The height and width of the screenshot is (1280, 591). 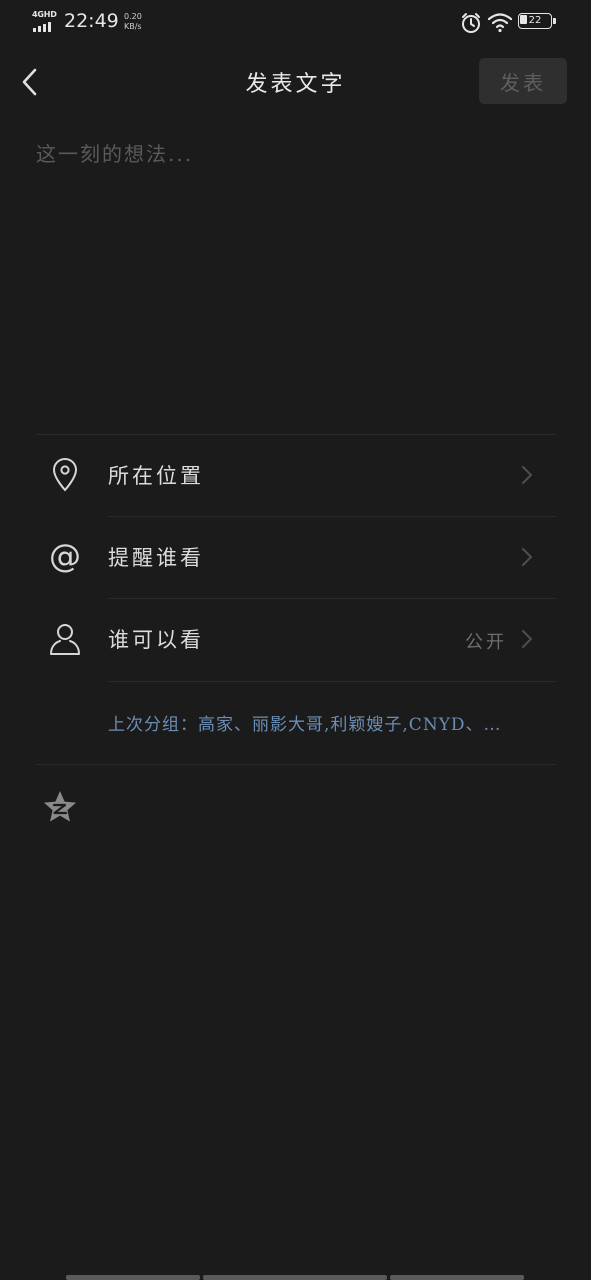 What do you see at coordinates (295, 557) in the screenshot?
I see `remind-row: @ 提醒谁看` at bounding box center [295, 557].